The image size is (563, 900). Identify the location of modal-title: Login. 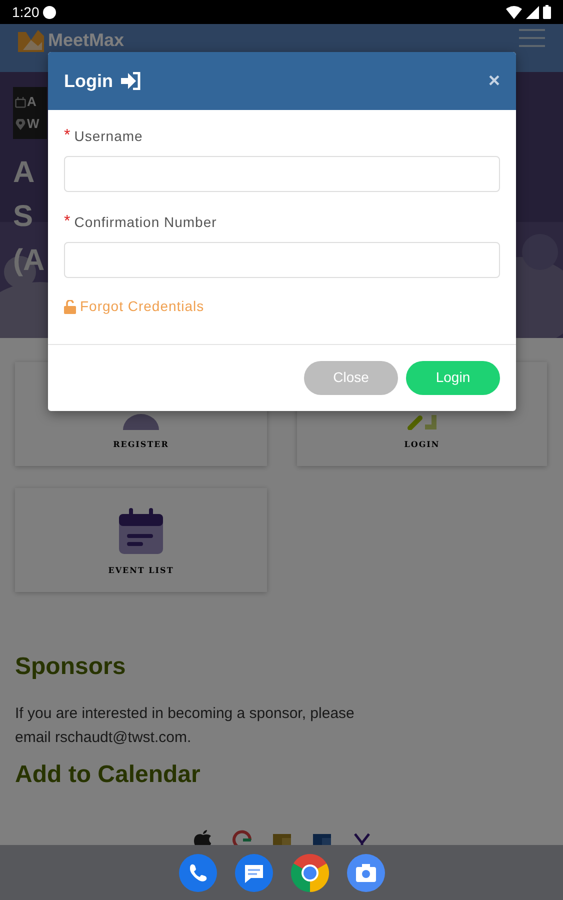
(88, 81).